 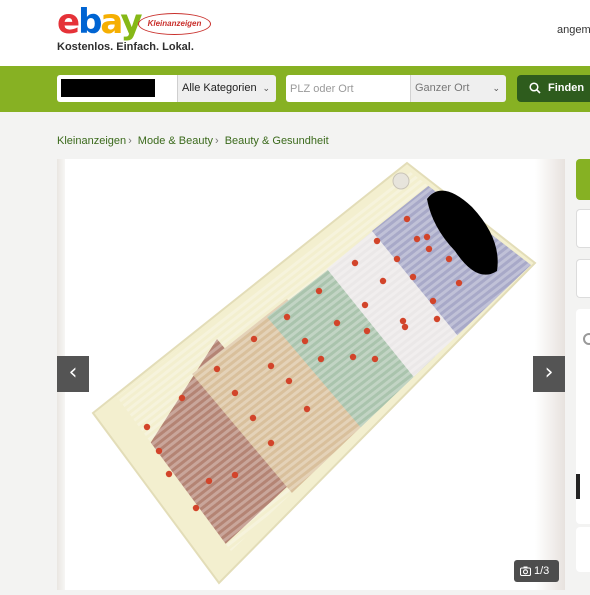 What do you see at coordinates (586, 339) in the screenshot?
I see `info-icon` at bounding box center [586, 339].